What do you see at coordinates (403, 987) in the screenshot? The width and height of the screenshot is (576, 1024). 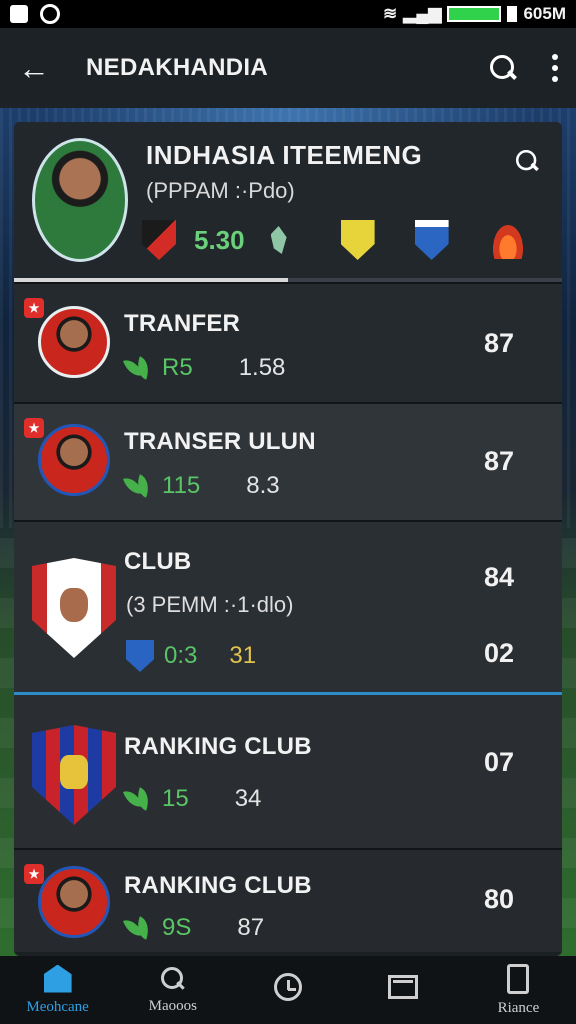 I see `mail-icon` at bounding box center [403, 987].